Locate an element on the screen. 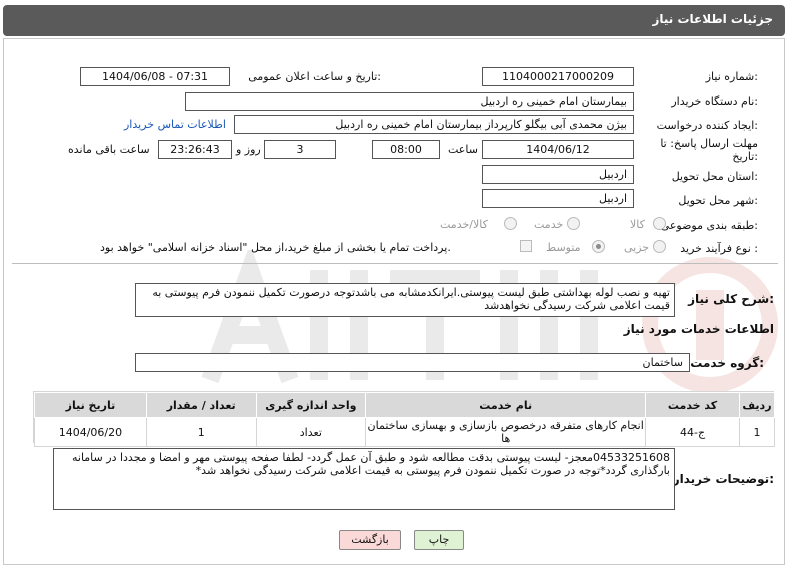  deadline-label: مهلت ارسال پاسخ: تا is located at coordinates (709, 143).